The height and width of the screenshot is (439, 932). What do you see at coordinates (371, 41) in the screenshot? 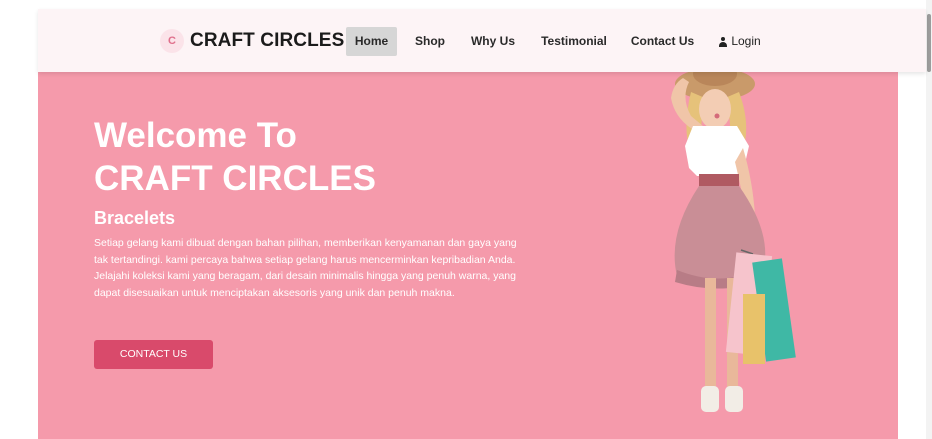
I see `nav-home: Home` at bounding box center [371, 41].